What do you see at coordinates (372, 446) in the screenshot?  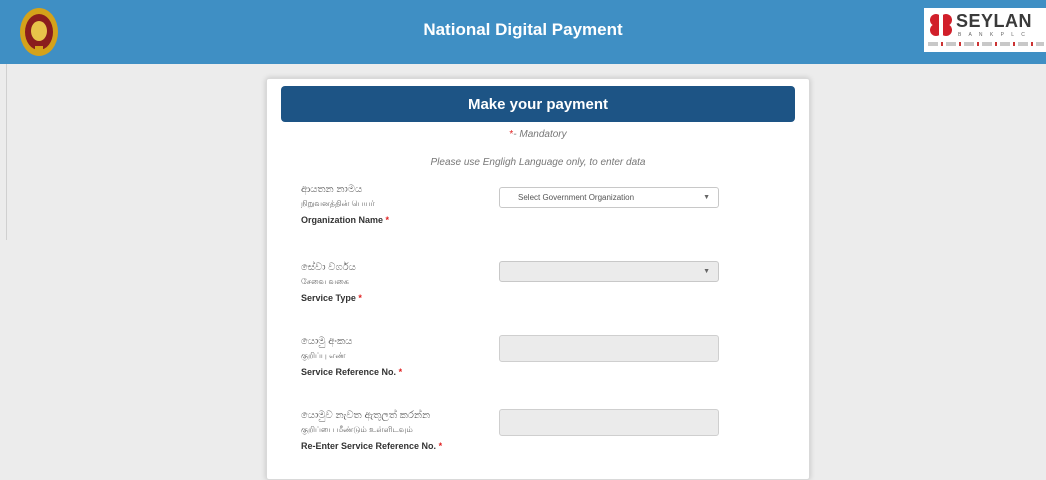 I see `label-english: Re-Enter Service Reference No. *` at bounding box center [372, 446].